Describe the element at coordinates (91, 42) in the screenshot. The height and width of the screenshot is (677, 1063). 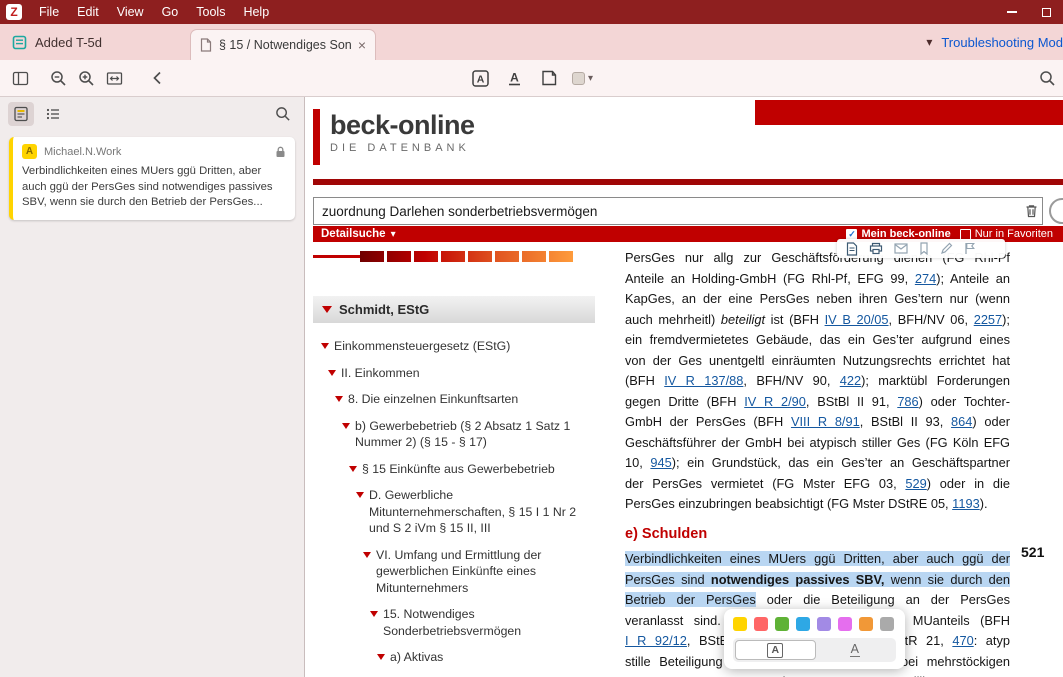
I see `tab-library: Added T-5d` at that location.